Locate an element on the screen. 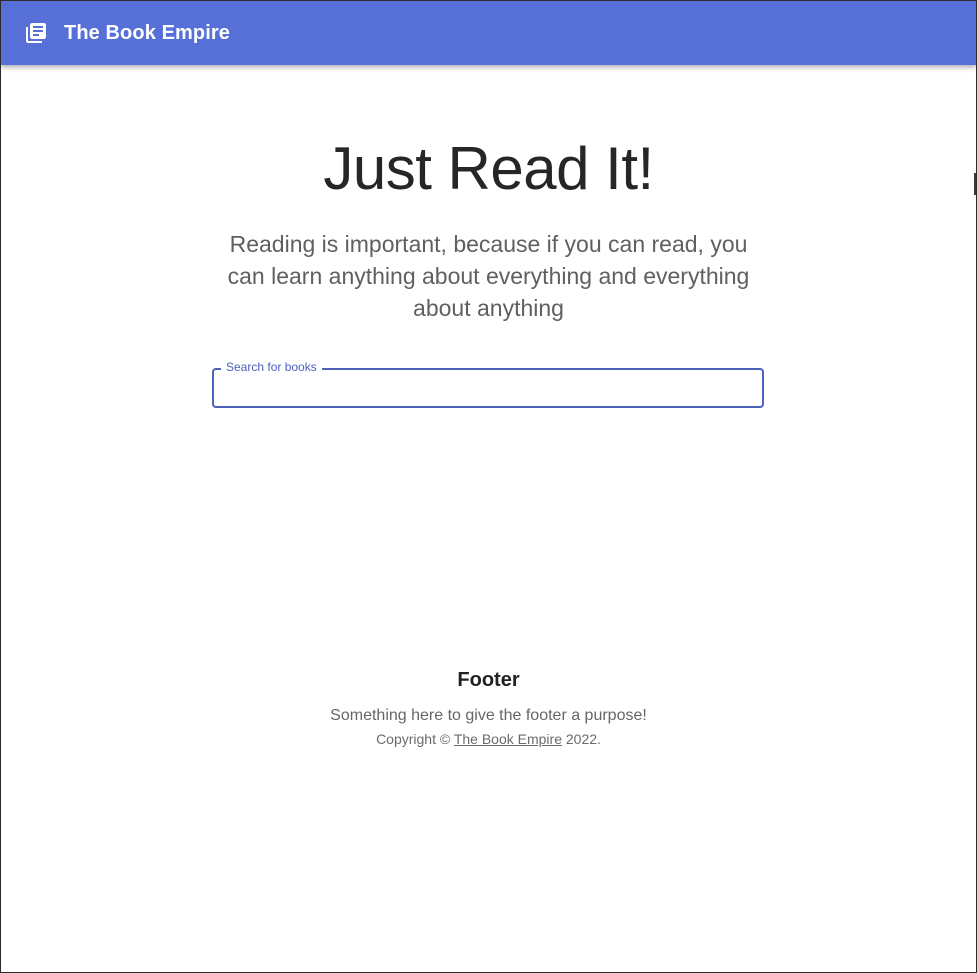 The width and height of the screenshot is (977, 973). window-edge-mark is located at coordinates (975, 184).